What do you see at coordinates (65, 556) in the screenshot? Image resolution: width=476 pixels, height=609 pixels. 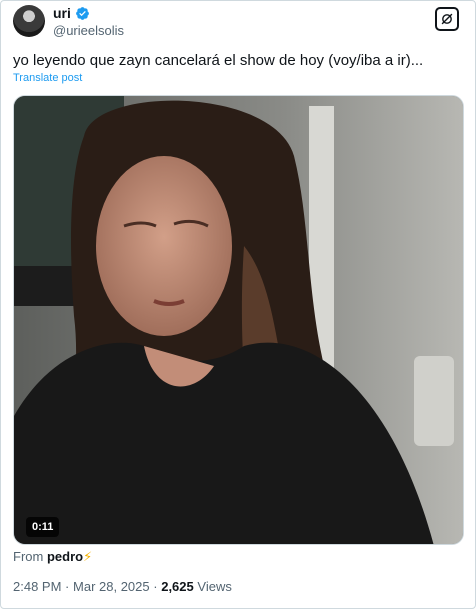 I see `source-name: pedro` at bounding box center [65, 556].